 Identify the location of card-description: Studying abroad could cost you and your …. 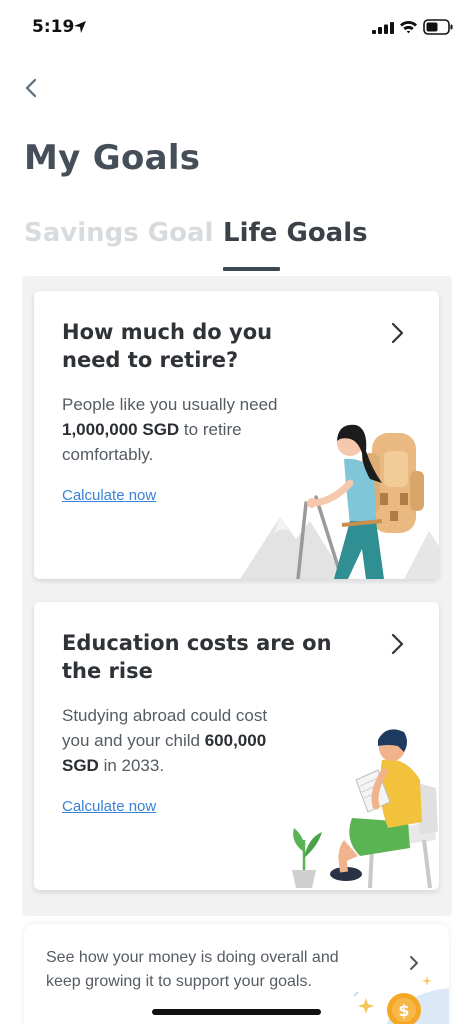
(172, 740).